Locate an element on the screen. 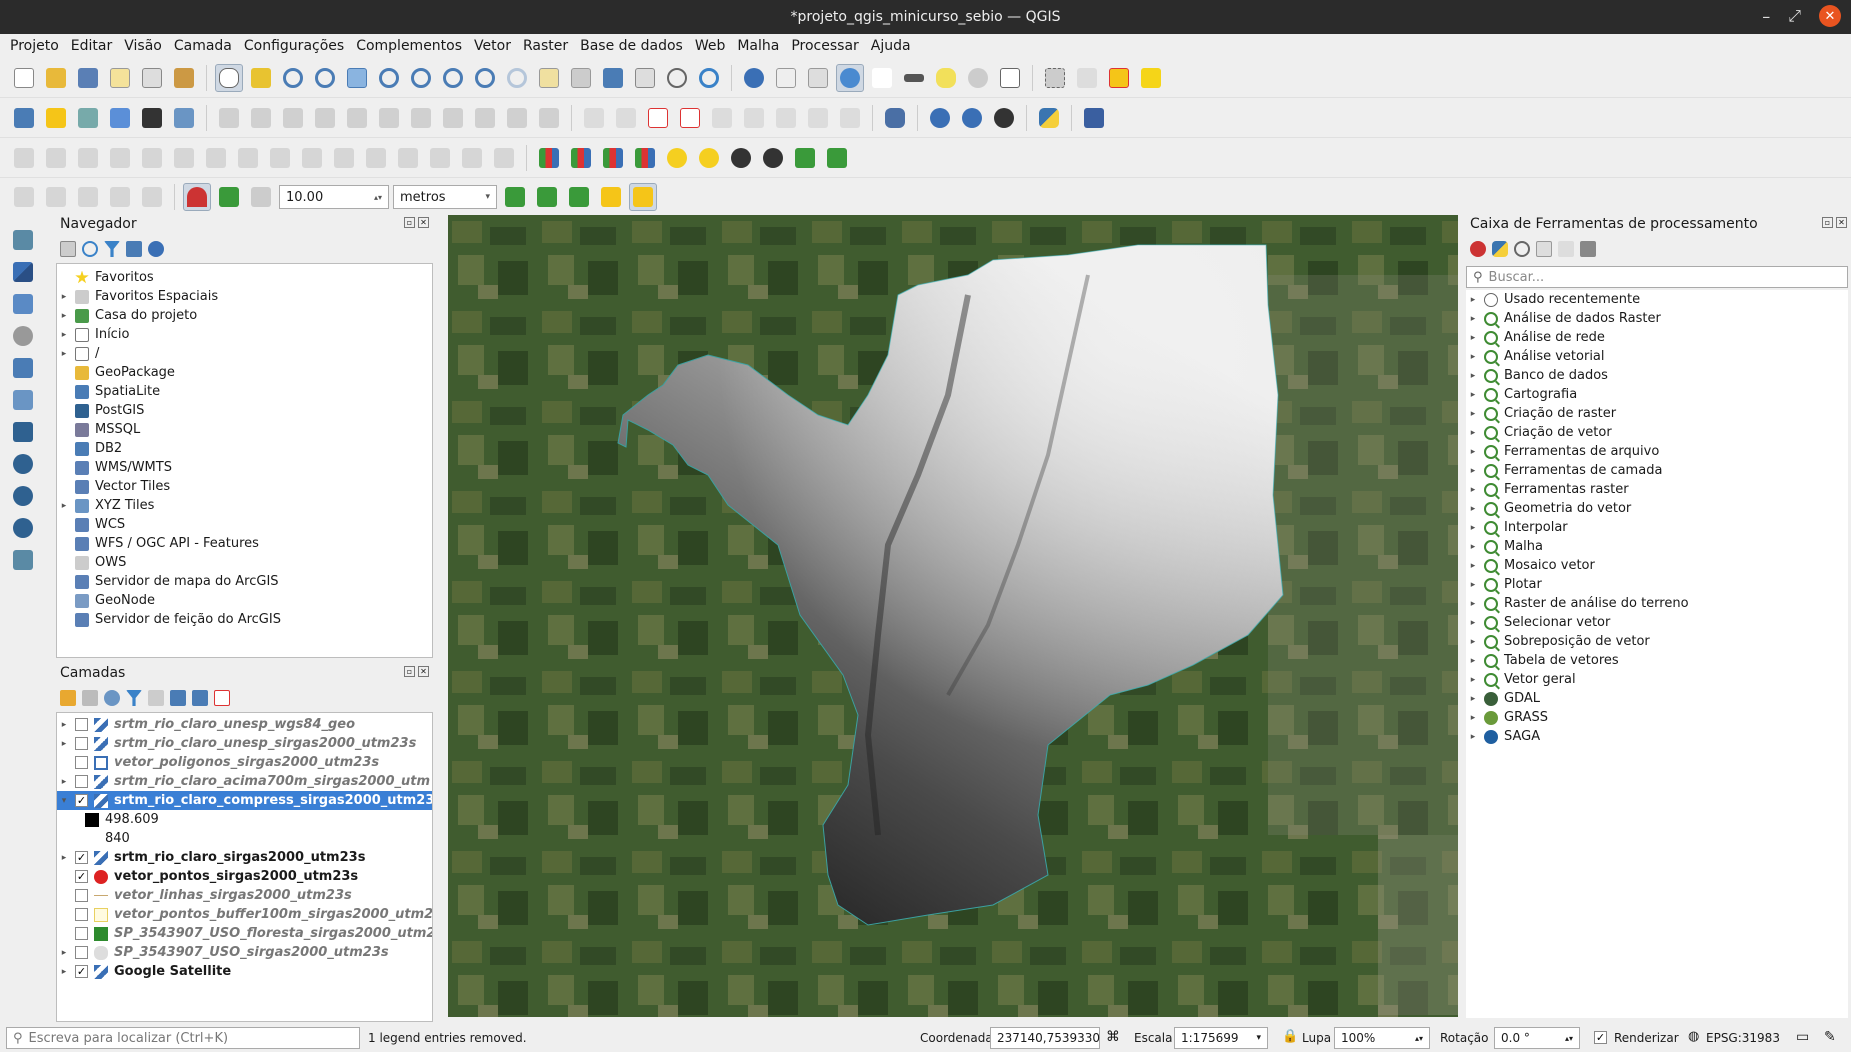  options-icon is located at coordinates (1588, 249).